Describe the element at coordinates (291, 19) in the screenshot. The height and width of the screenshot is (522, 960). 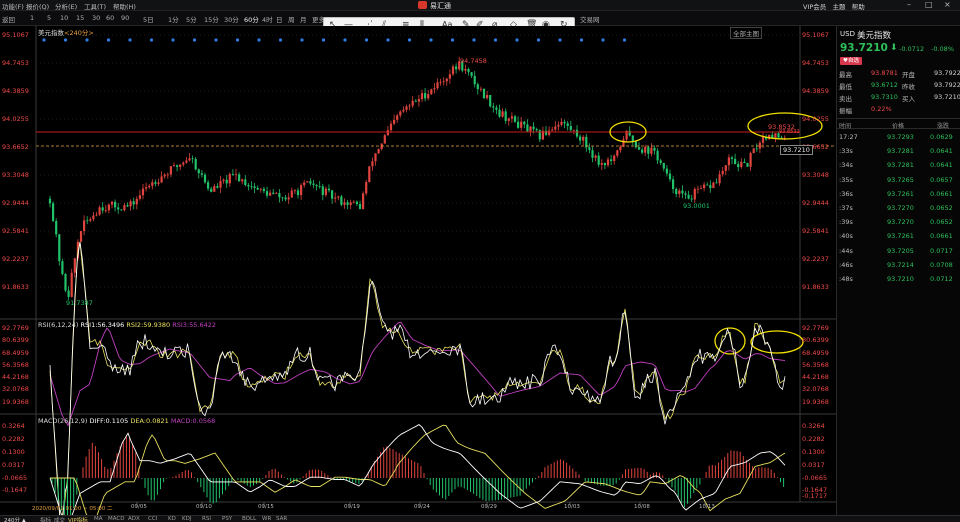
I see `period-week: 周` at that location.